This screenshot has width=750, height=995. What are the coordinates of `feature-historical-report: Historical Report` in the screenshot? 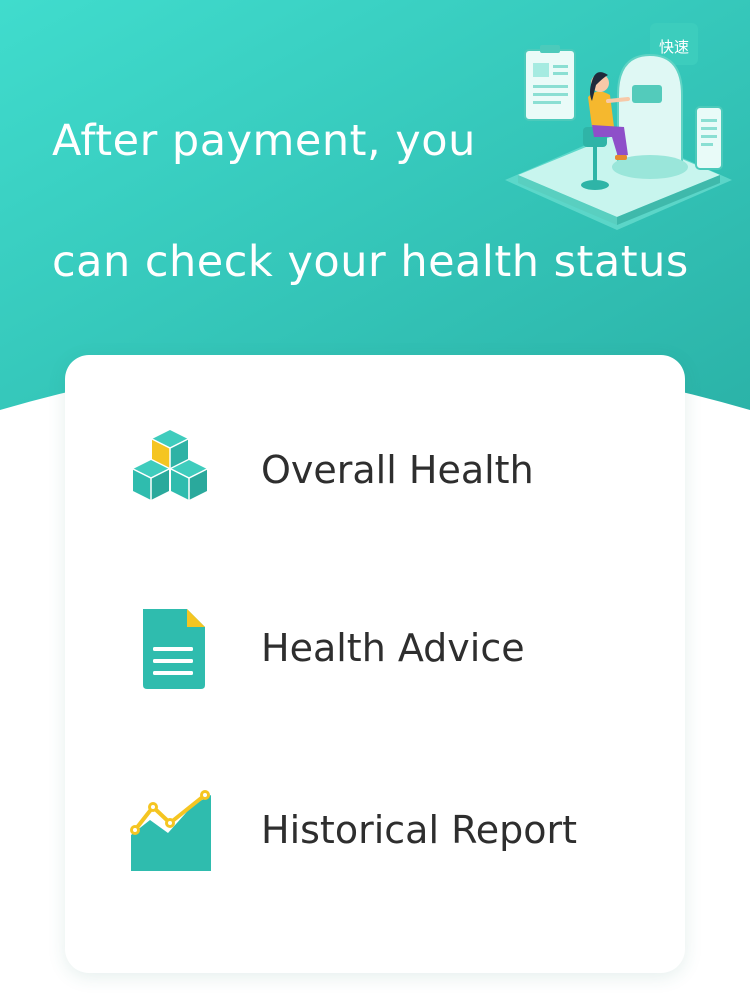 It's located at (375, 830).